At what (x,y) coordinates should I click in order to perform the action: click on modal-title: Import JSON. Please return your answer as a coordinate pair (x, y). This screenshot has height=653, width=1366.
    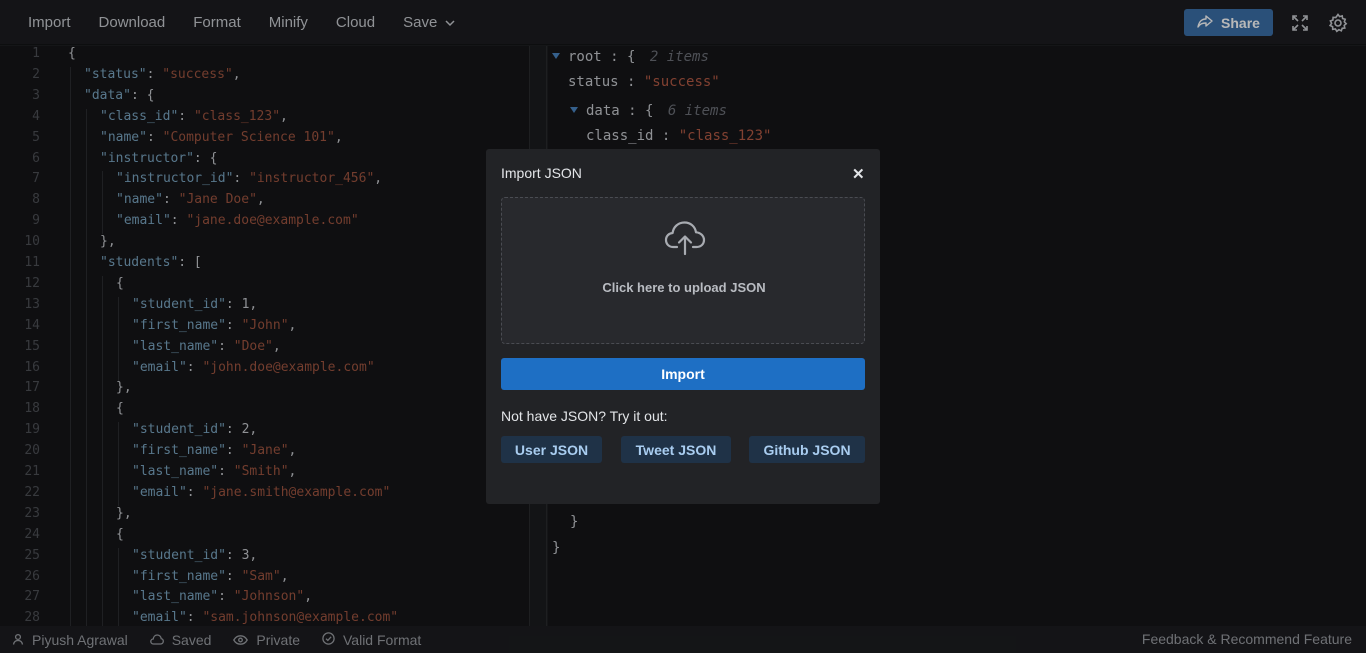
    Looking at the image, I should click on (541, 173).